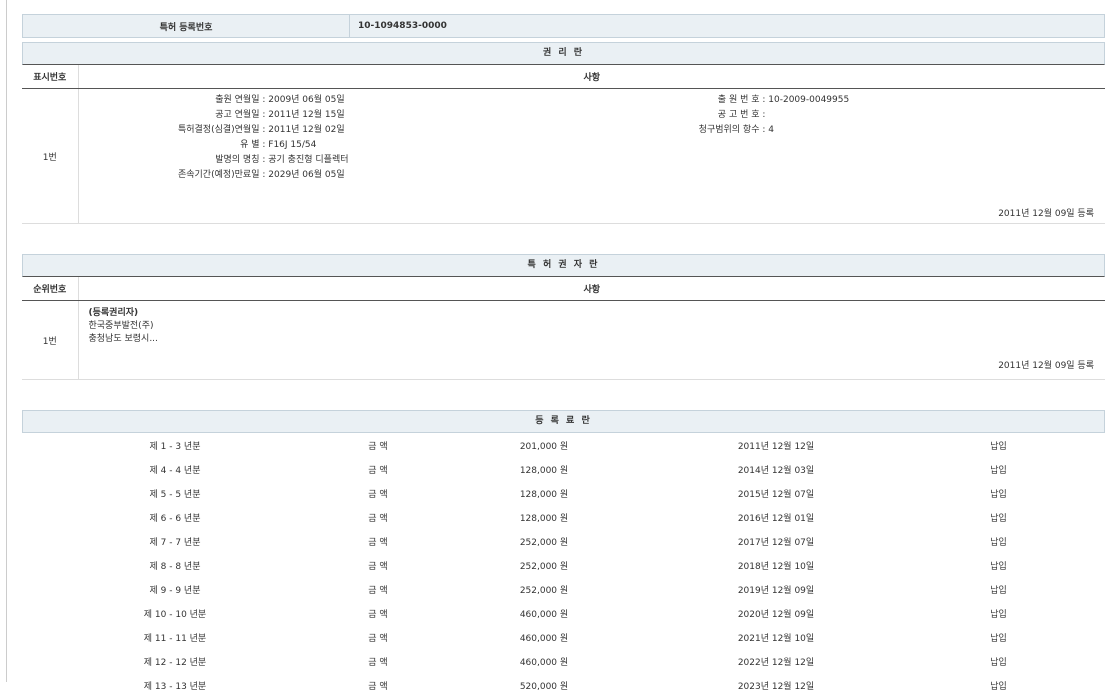 Image resolution: width=1105 pixels, height=697 pixels. What do you see at coordinates (175, 589) in the screenshot?
I see `fee-period: 제 9 - 9 년분` at bounding box center [175, 589].